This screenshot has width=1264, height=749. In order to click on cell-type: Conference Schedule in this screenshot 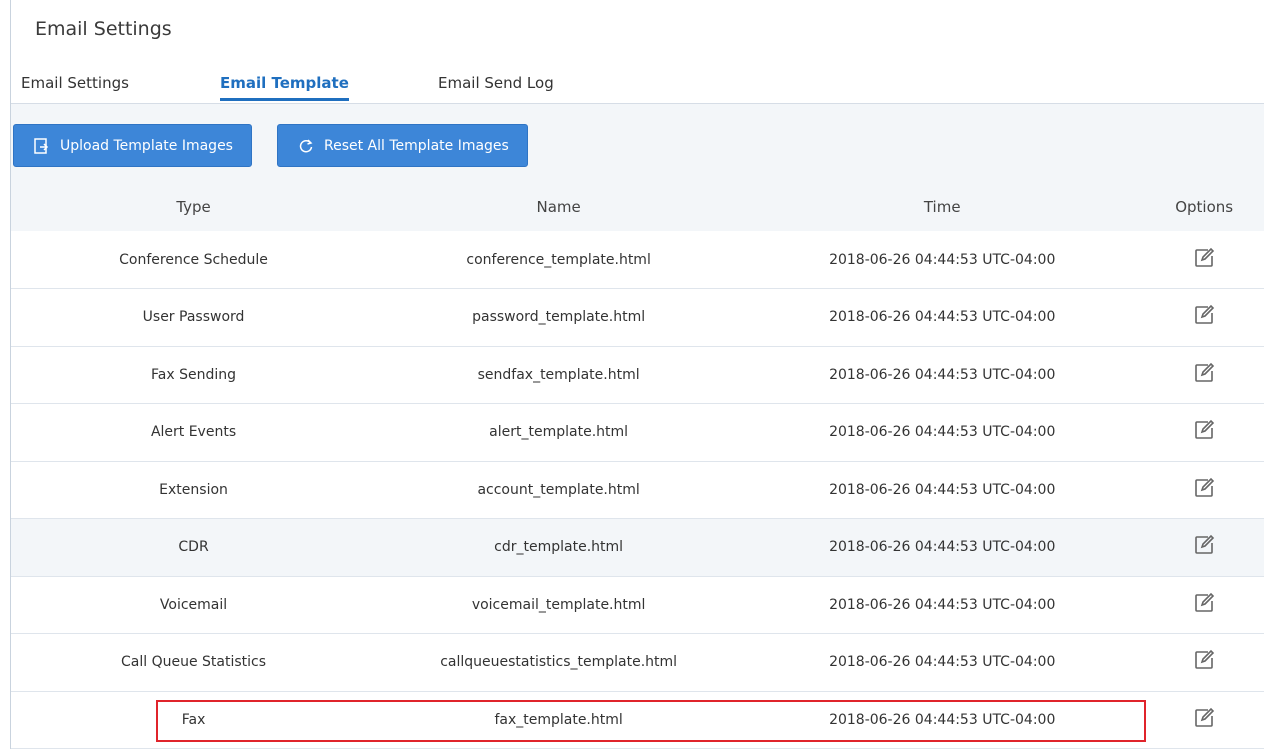, I will do `click(193, 259)`.